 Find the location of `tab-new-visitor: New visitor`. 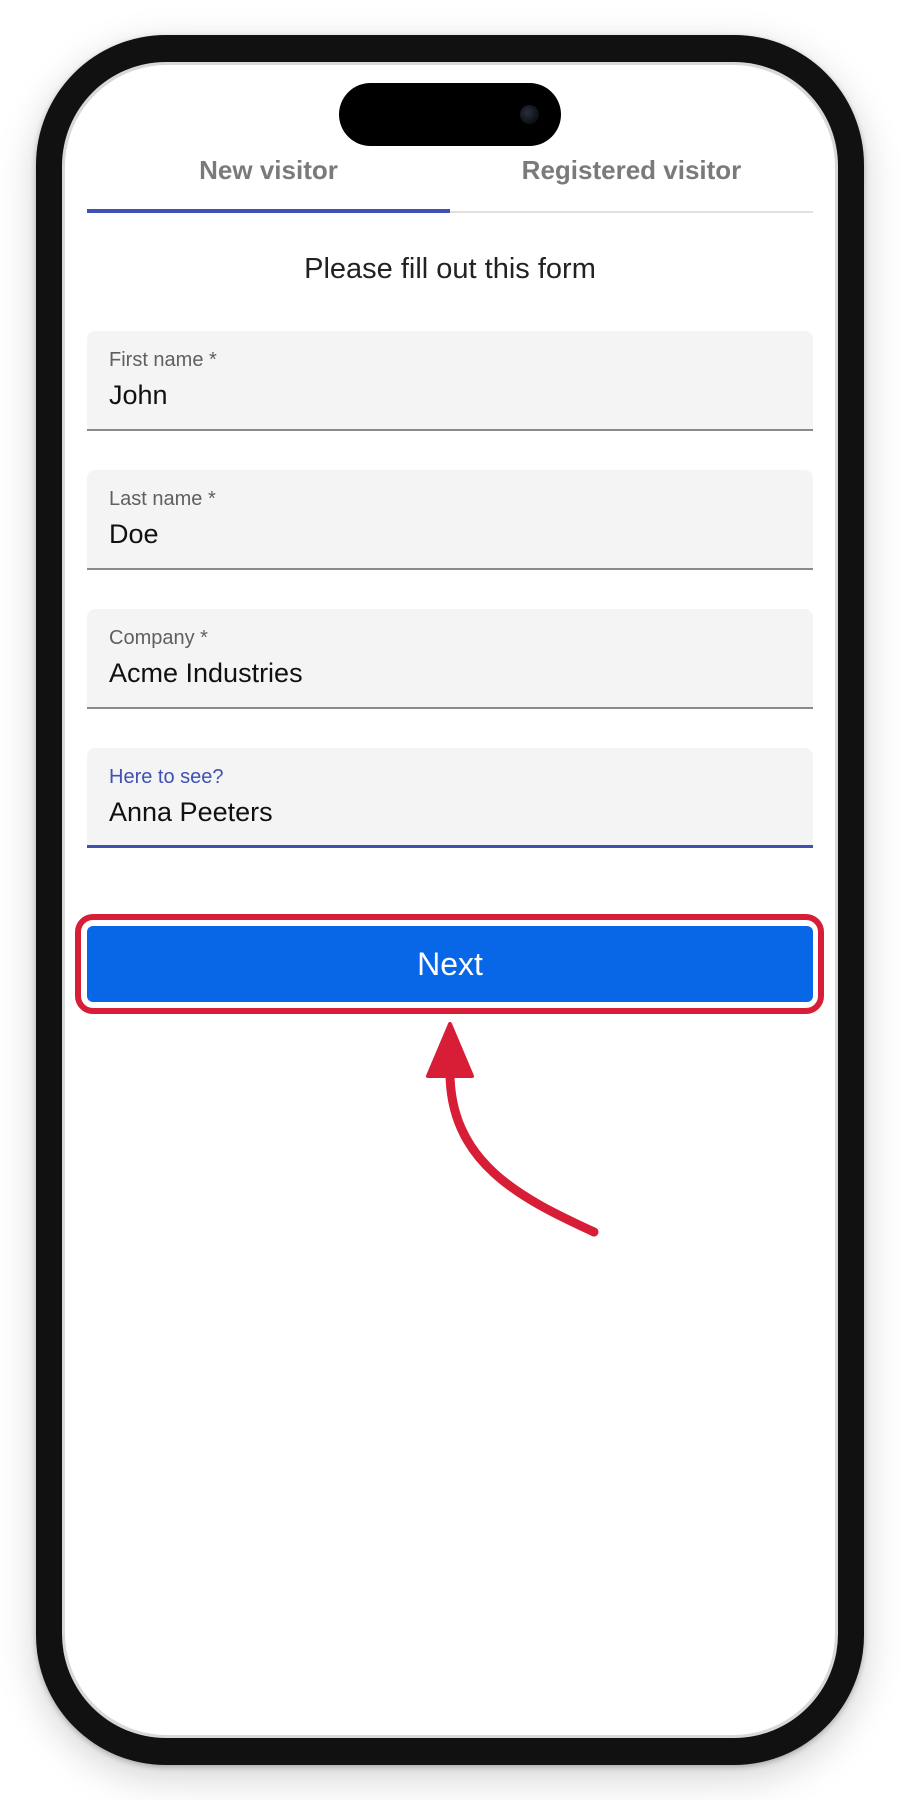

tab-new-visitor: New visitor is located at coordinates (268, 170).